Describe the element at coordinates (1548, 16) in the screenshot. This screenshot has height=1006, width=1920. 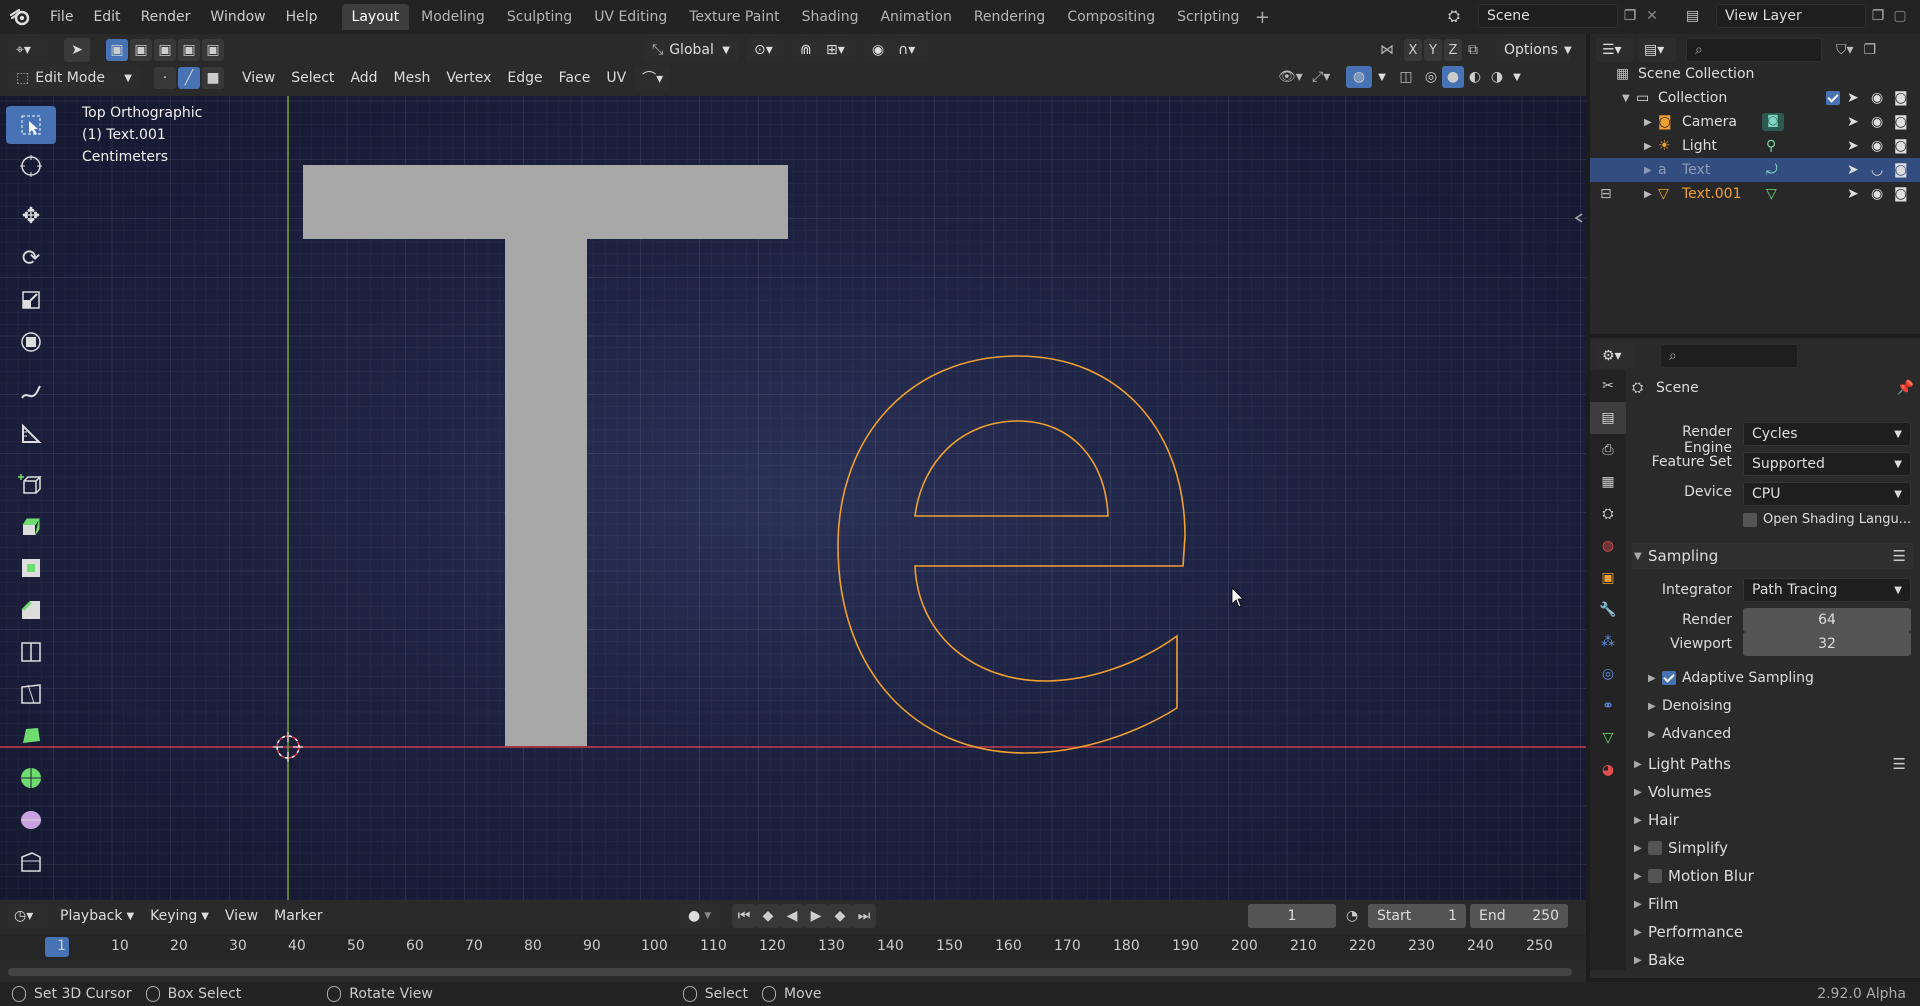
I see `scene-field: Scene` at that location.